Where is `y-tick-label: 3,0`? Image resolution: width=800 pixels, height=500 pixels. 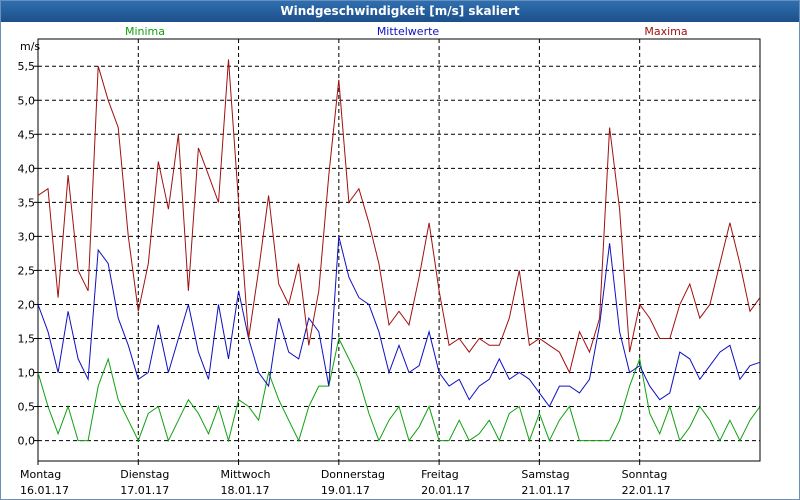 y-tick-label: 3,0 is located at coordinates (27, 236).